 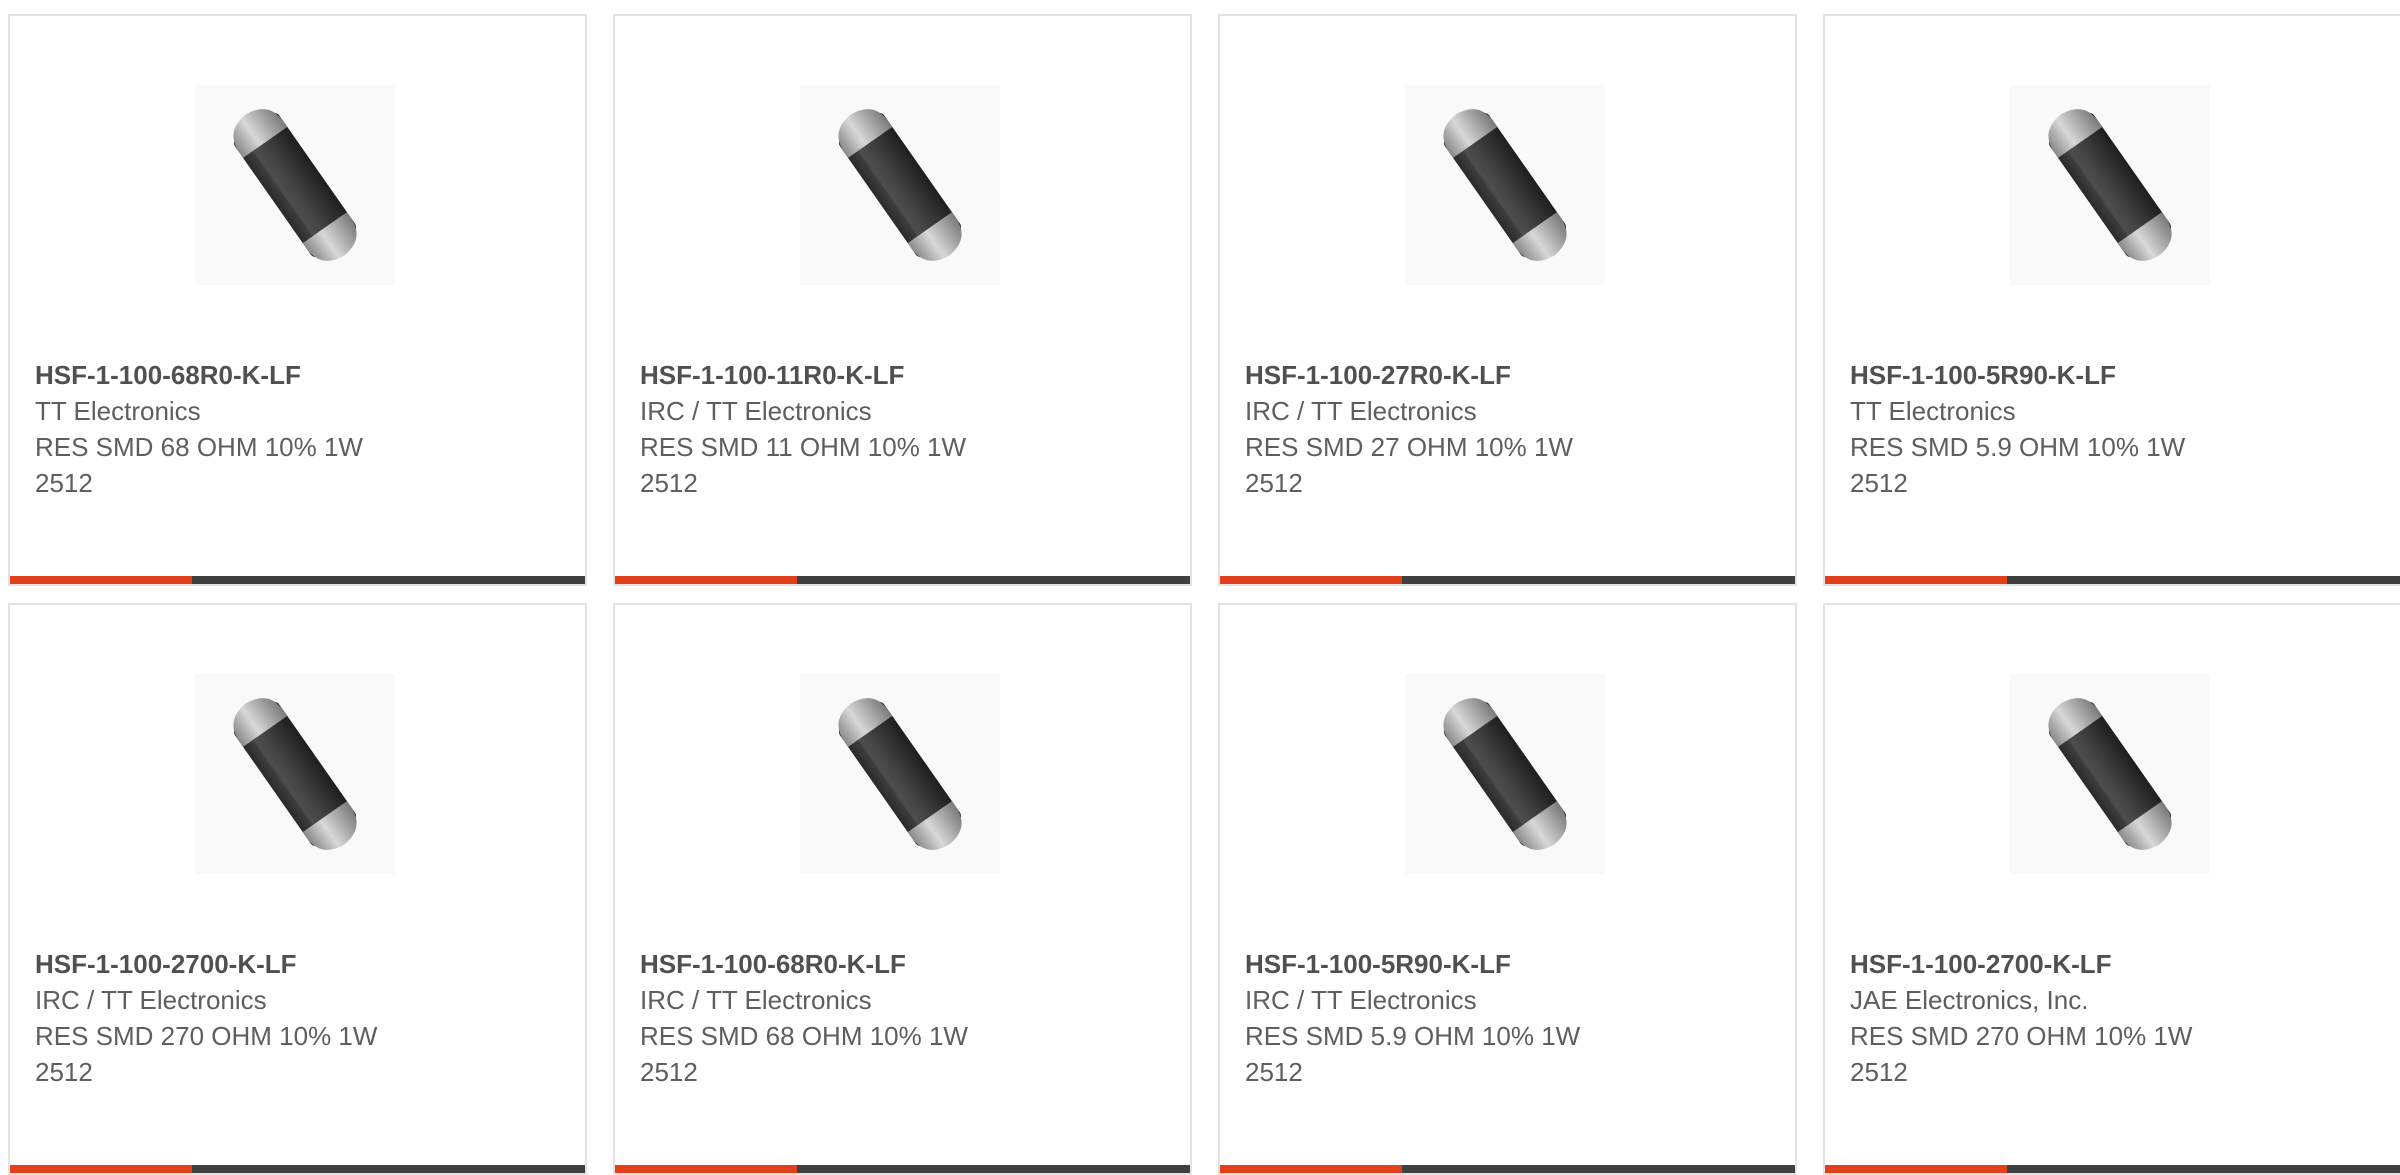 I want to click on part-number: HSF-1-100-27R0-K-LF, so click(x=1510, y=375).